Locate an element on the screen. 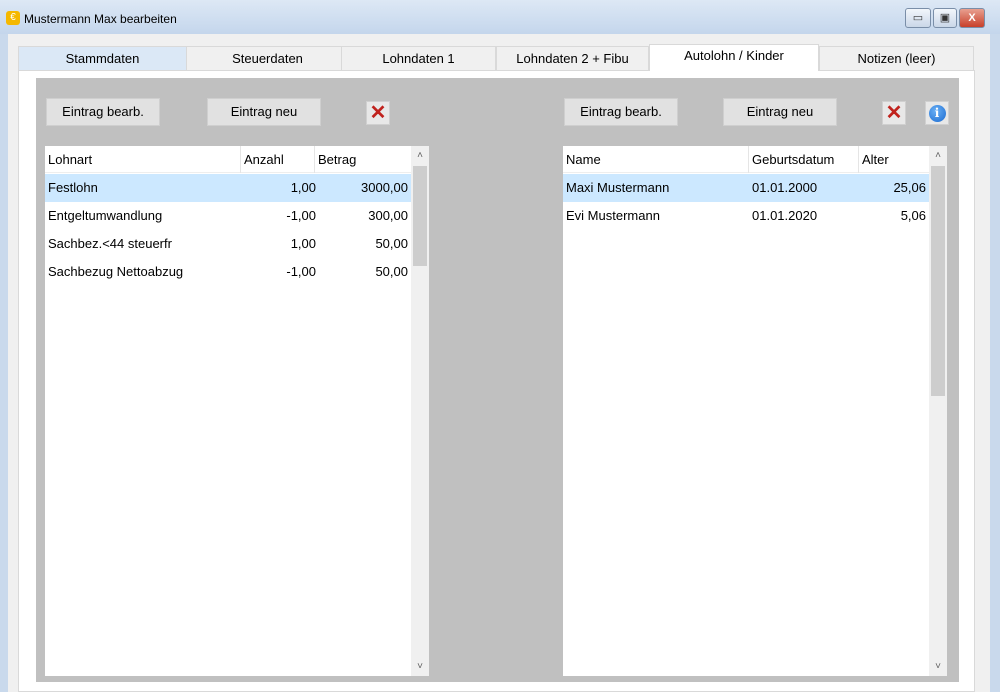  list-header: Lohnart Anzahl Betrag is located at coordinates (228, 159).